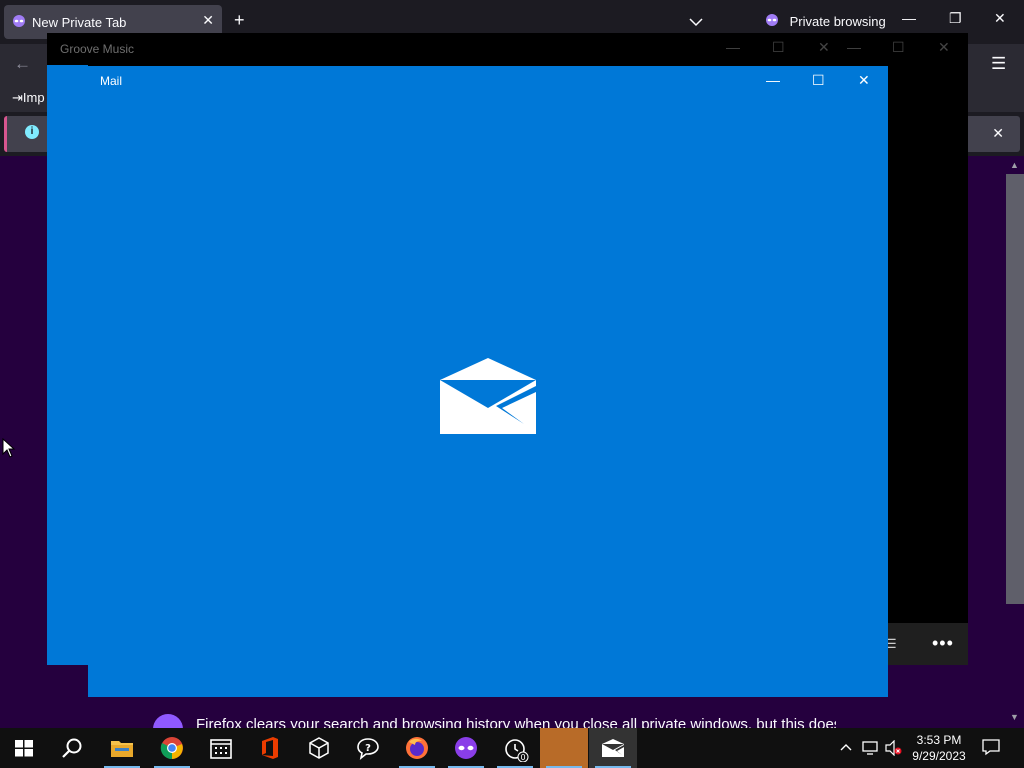 This screenshot has width=1024, height=768. I want to click on office-icon, so click(270, 748).